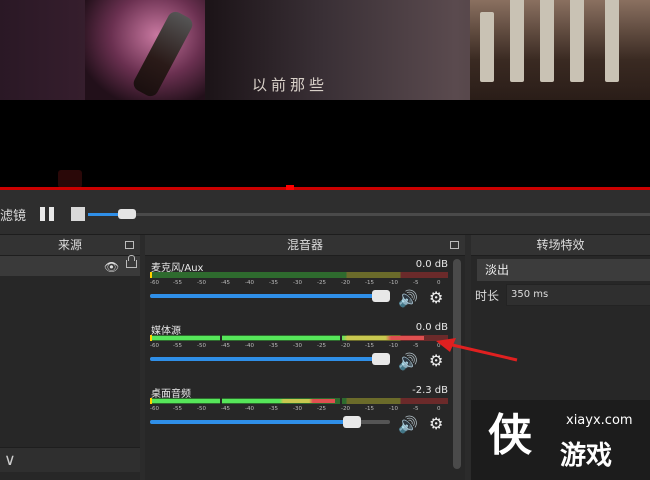  Describe the element at coordinates (487, 296) in the screenshot. I see `duration-label: 时长` at that location.